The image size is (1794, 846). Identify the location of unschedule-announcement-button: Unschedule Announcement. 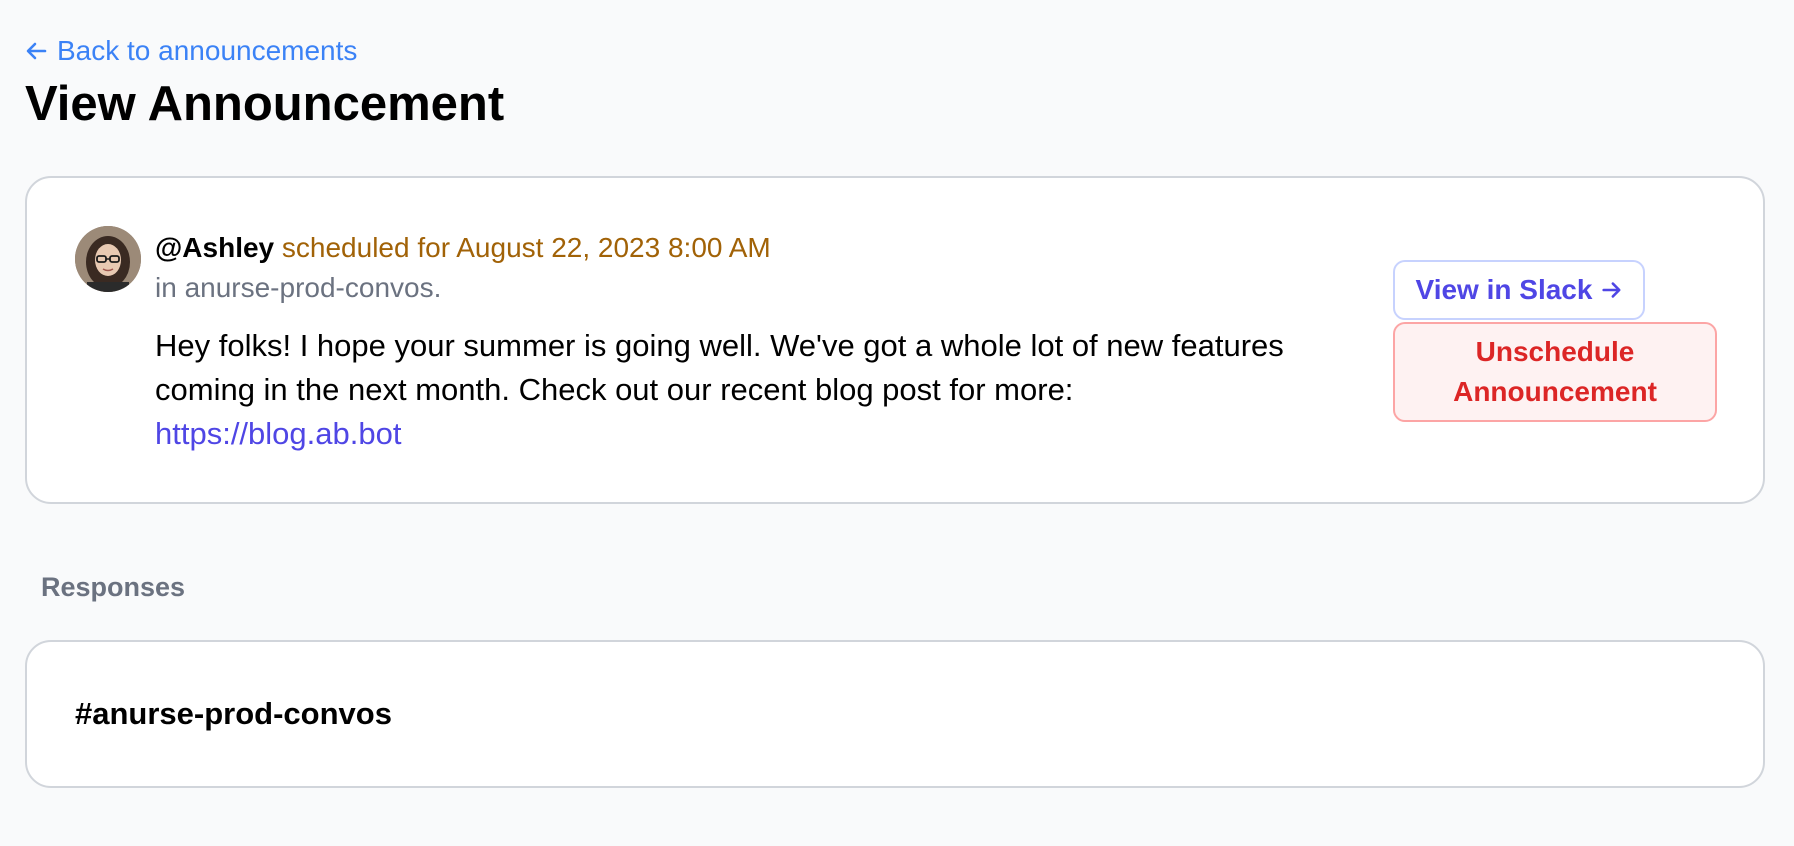
(1555, 372).